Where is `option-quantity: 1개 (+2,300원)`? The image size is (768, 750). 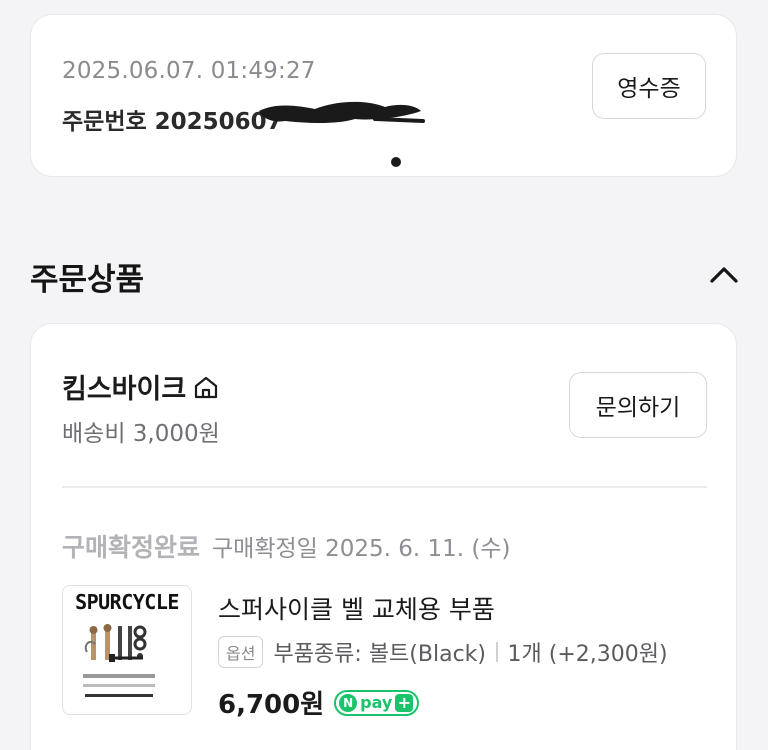 option-quantity: 1개 (+2,300원) is located at coordinates (587, 654).